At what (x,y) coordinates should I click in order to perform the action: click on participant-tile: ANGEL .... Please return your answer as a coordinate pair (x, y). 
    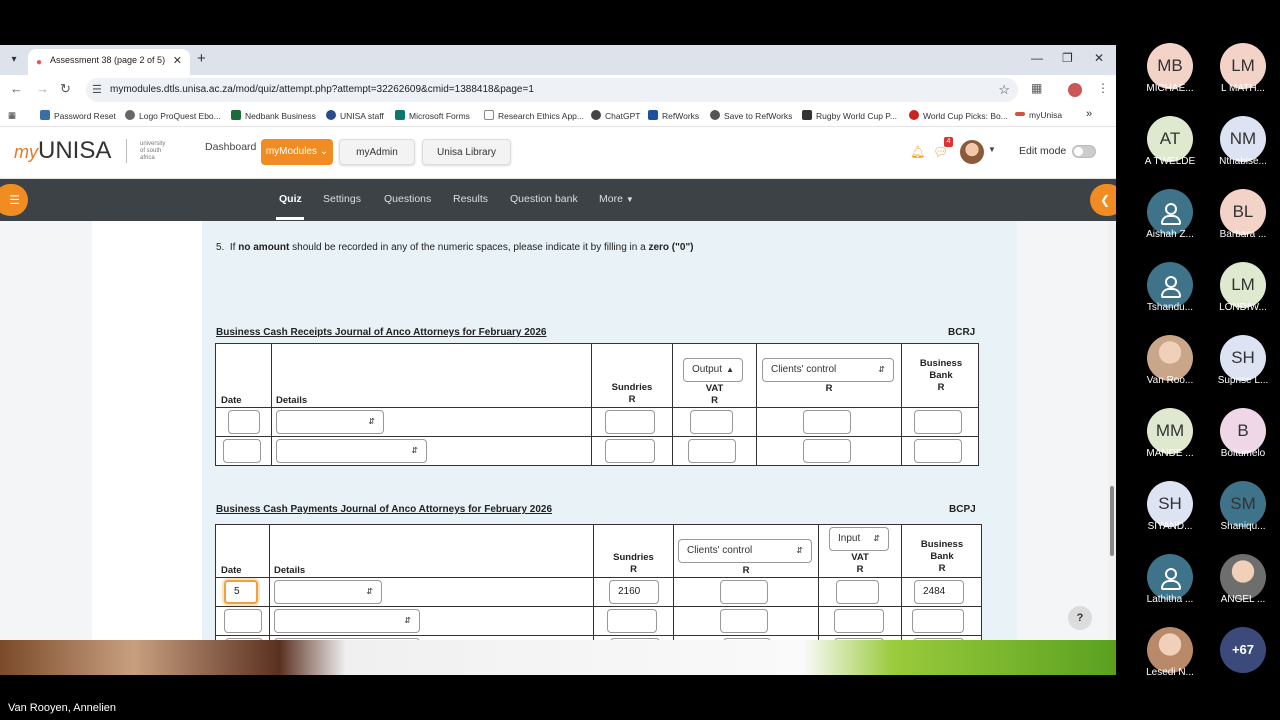
    Looking at the image, I should click on (1236, 587).